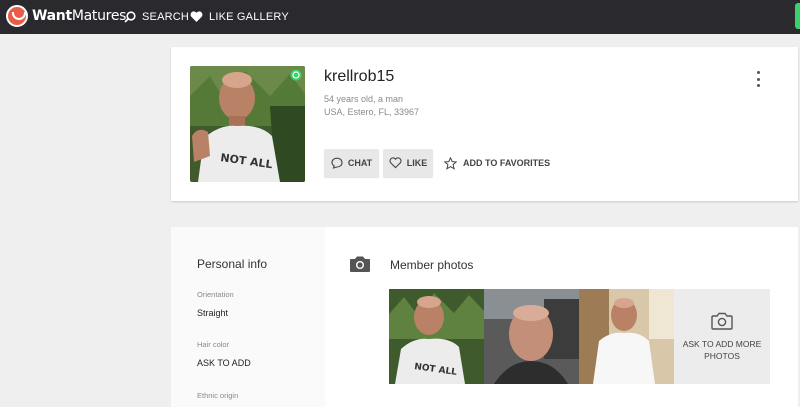  What do you see at coordinates (395, 163) in the screenshot?
I see `heart-outline-icon` at bounding box center [395, 163].